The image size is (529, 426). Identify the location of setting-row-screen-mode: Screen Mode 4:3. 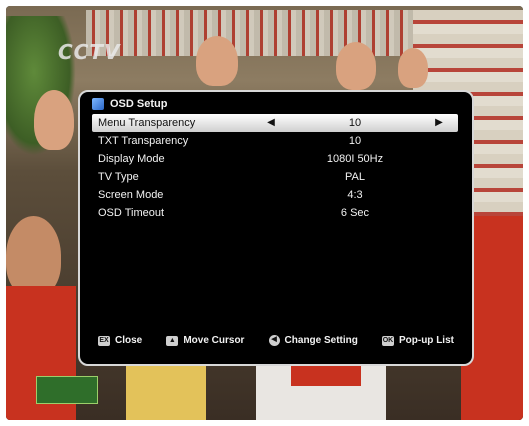
(275, 195).